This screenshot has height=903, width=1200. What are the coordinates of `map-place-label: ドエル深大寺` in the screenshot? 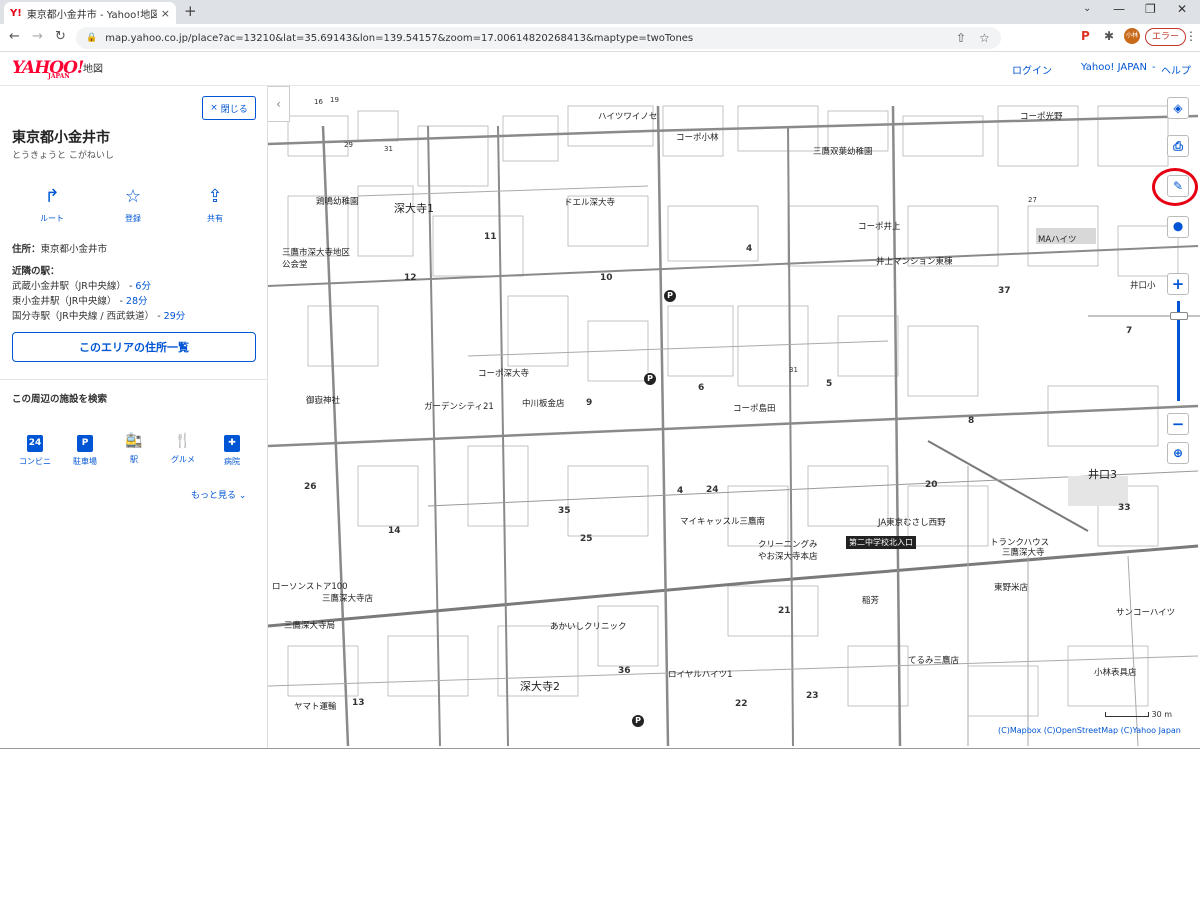 It's located at (589, 202).